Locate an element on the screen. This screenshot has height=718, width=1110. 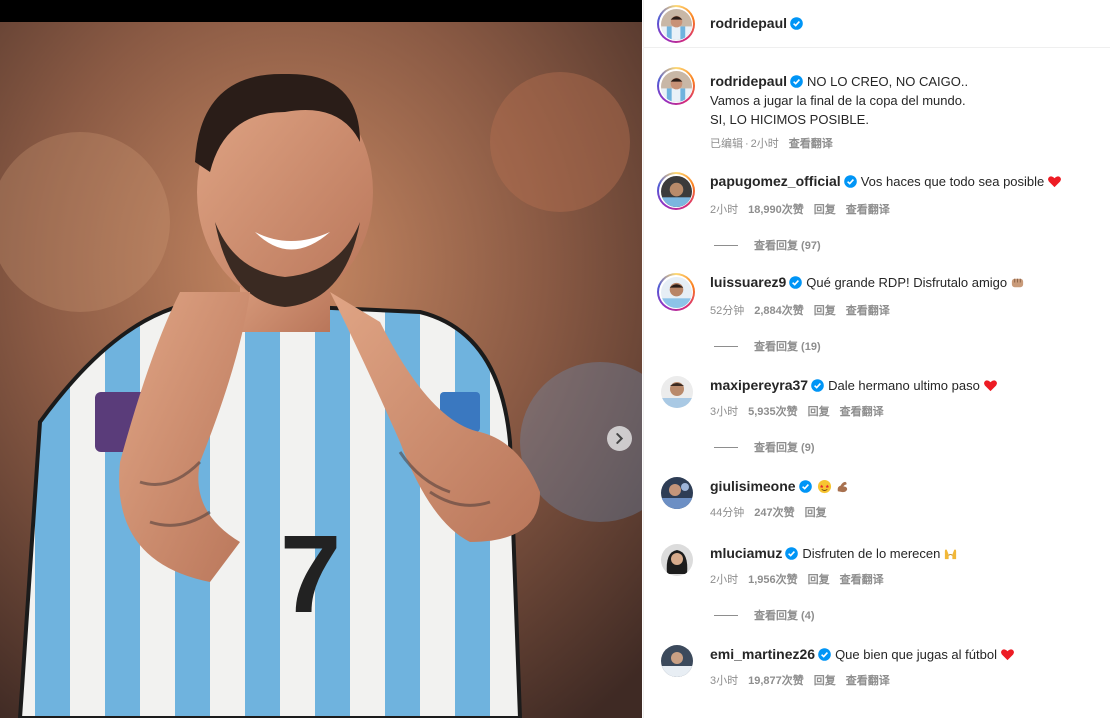
comment-meta: 3小时 5,935次赞 回复 查看翻译 is located at coordinates (802, 411).